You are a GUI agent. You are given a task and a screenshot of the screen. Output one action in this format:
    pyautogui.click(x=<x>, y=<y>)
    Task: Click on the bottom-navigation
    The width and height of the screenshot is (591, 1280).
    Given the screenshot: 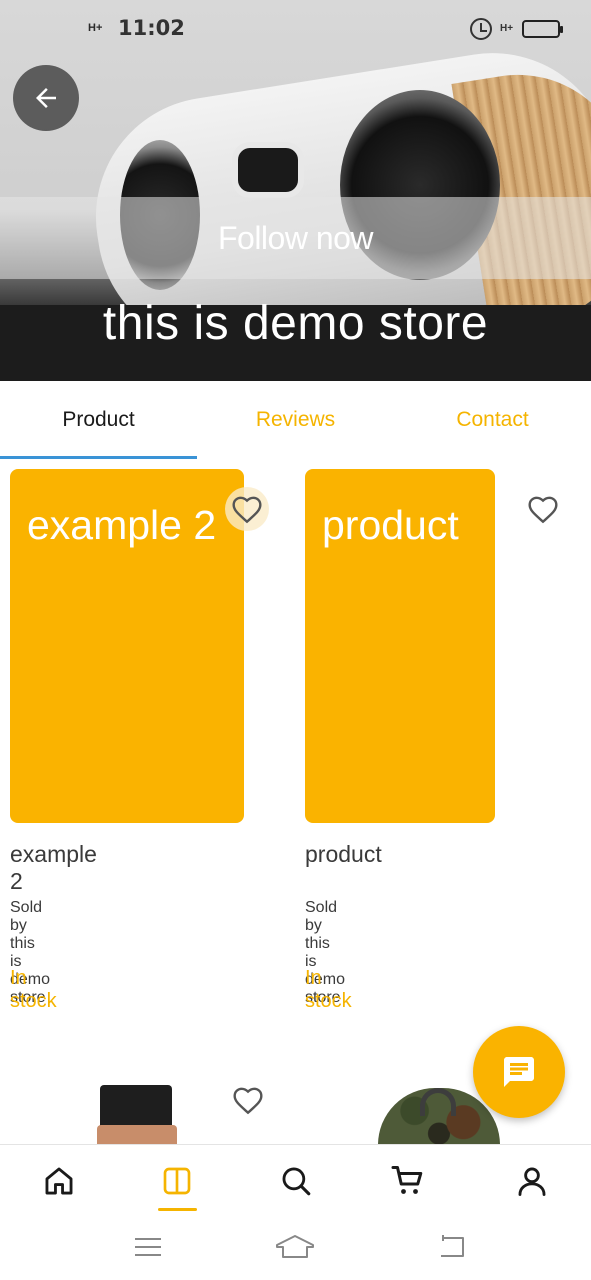 What is the action you would take?
    pyautogui.click(x=295, y=1182)
    